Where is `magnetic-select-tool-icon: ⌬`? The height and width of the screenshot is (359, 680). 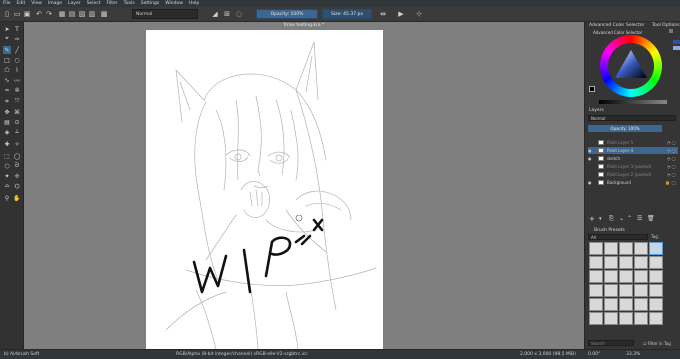
magnetic-select-tool-icon: ⌬ is located at coordinates (17, 186).